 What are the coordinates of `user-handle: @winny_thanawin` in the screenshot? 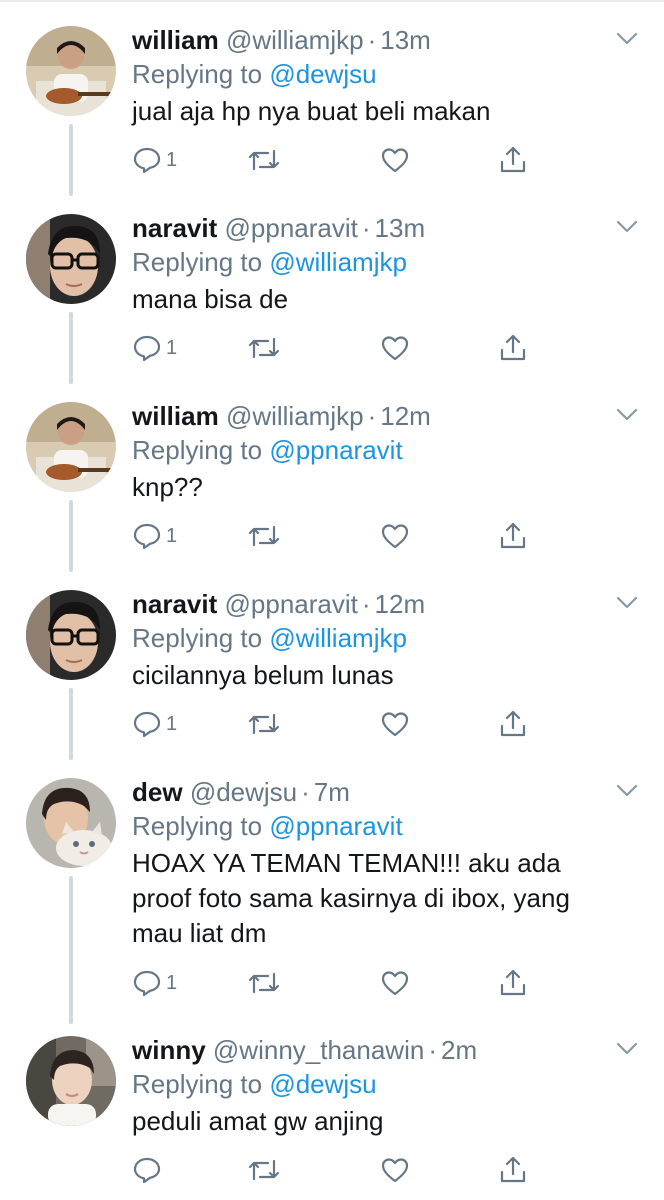 It's located at (318, 1050).